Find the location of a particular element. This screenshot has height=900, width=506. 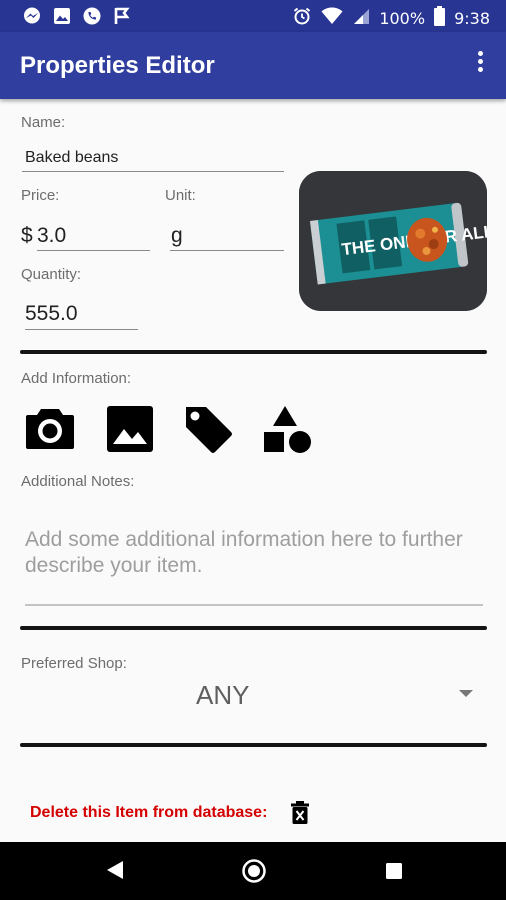

additional-notes-label: Additional Notes: is located at coordinates (78, 481).